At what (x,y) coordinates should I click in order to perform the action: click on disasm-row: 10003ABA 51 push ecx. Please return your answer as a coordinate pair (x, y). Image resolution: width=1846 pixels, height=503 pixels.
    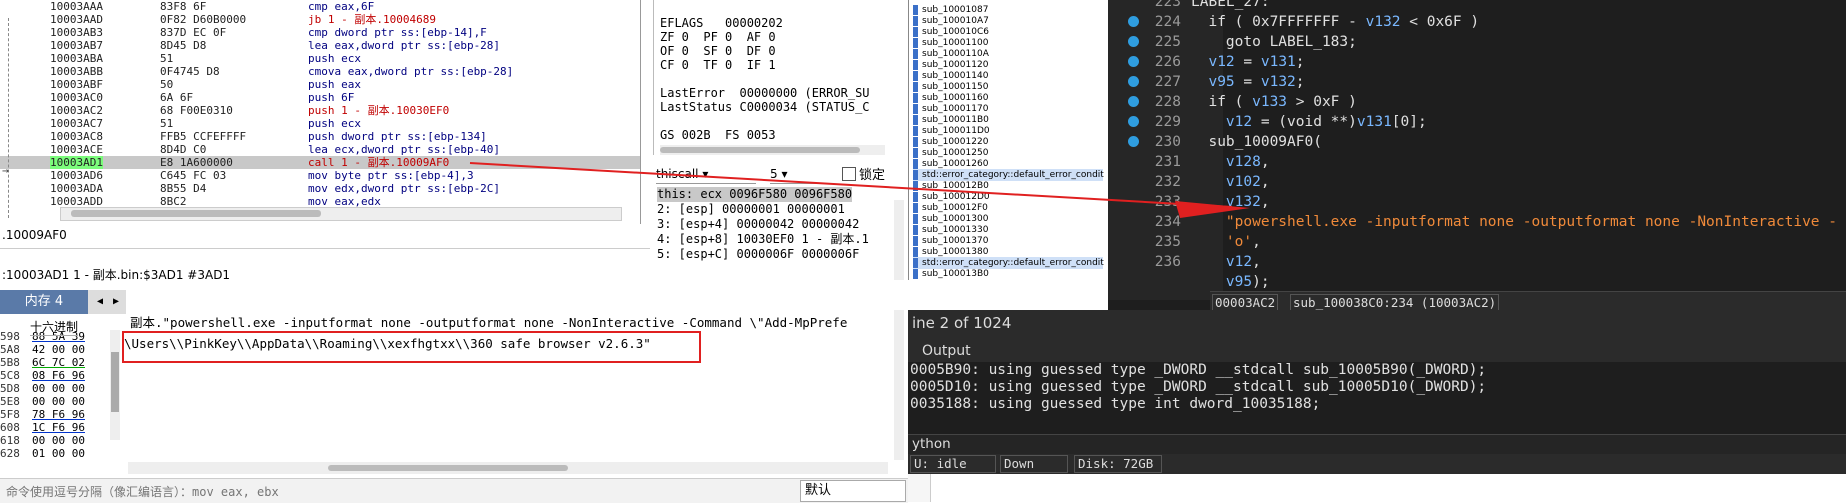
    Looking at the image, I should click on (320, 58).